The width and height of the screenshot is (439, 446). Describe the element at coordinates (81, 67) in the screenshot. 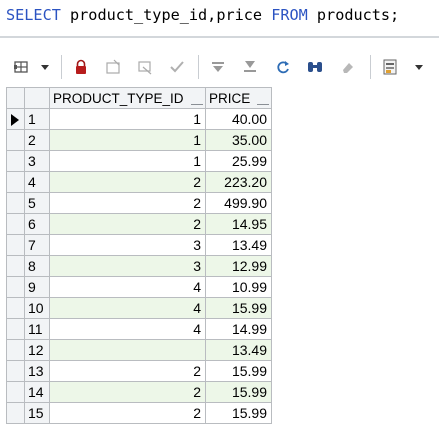

I see `lock-icon` at that location.